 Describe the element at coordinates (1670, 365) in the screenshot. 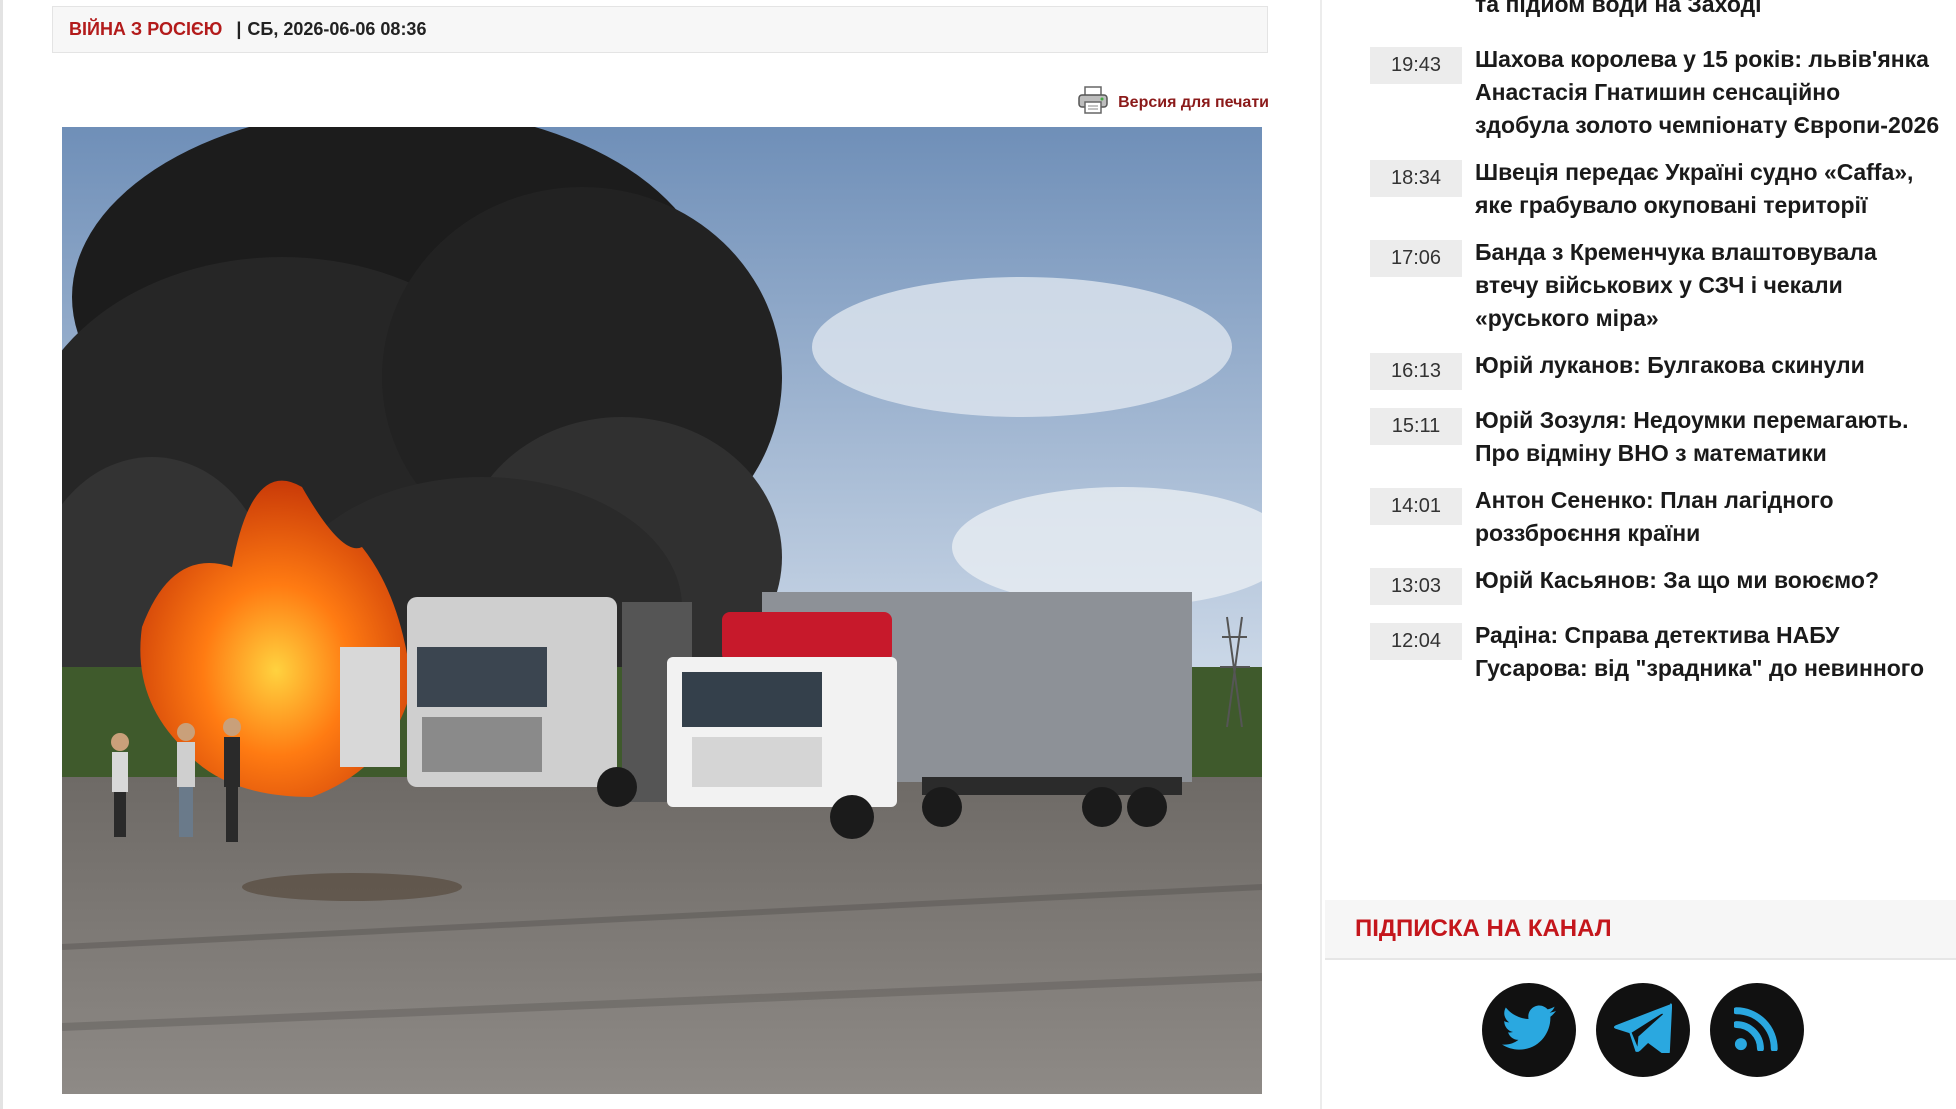

I see `news-title: Юрій луканов: Булгакова скинули` at that location.